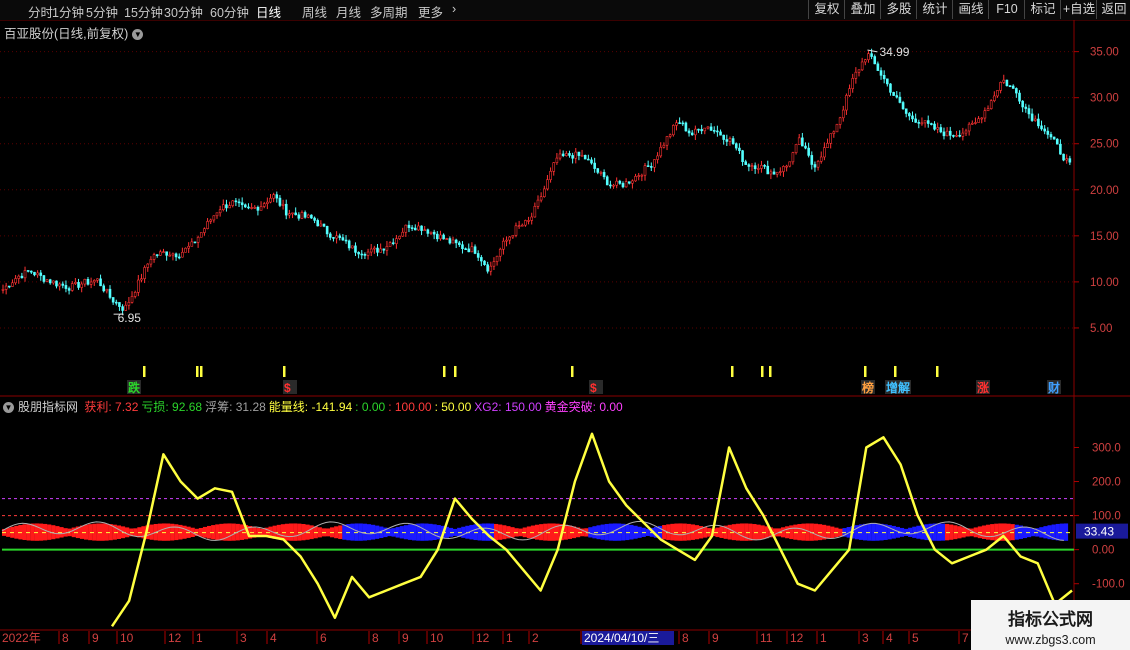 The width and height of the screenshot is (1130, 650). Describe the element at coordinates (1099, 532) in the screenshot. I see `current-value-label: 33.43` at that location.